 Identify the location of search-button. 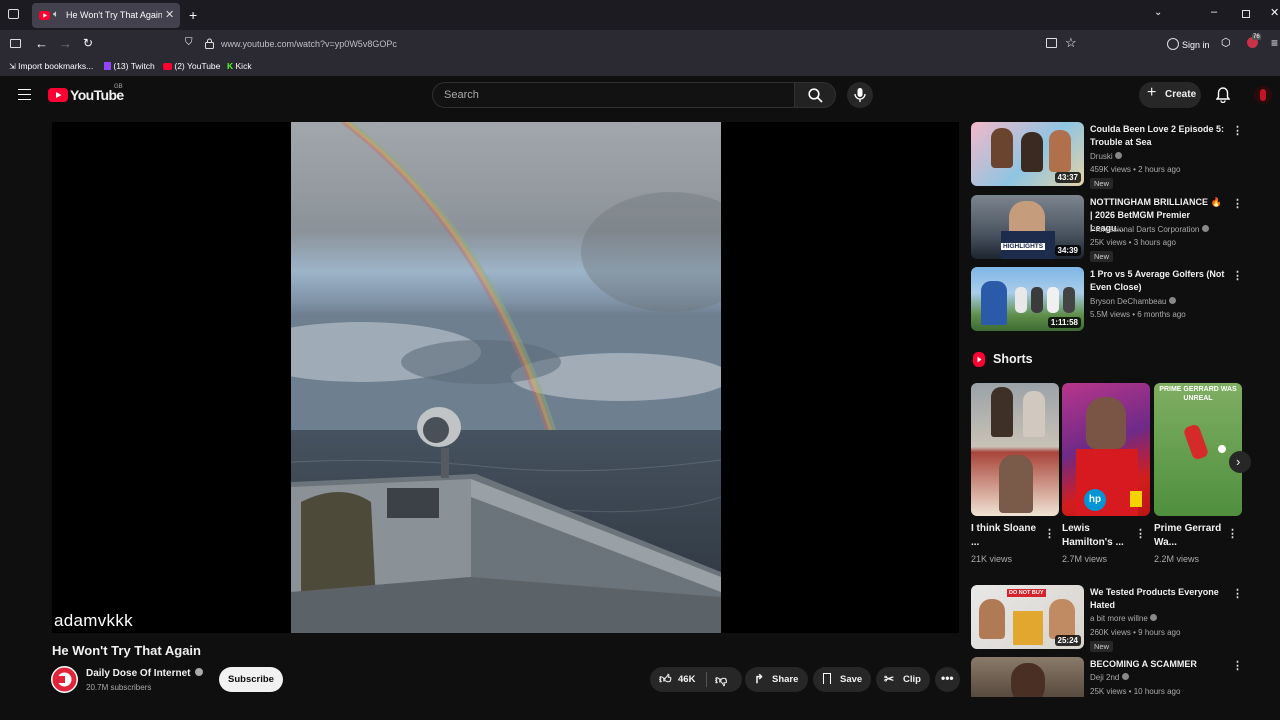
(815, 95).